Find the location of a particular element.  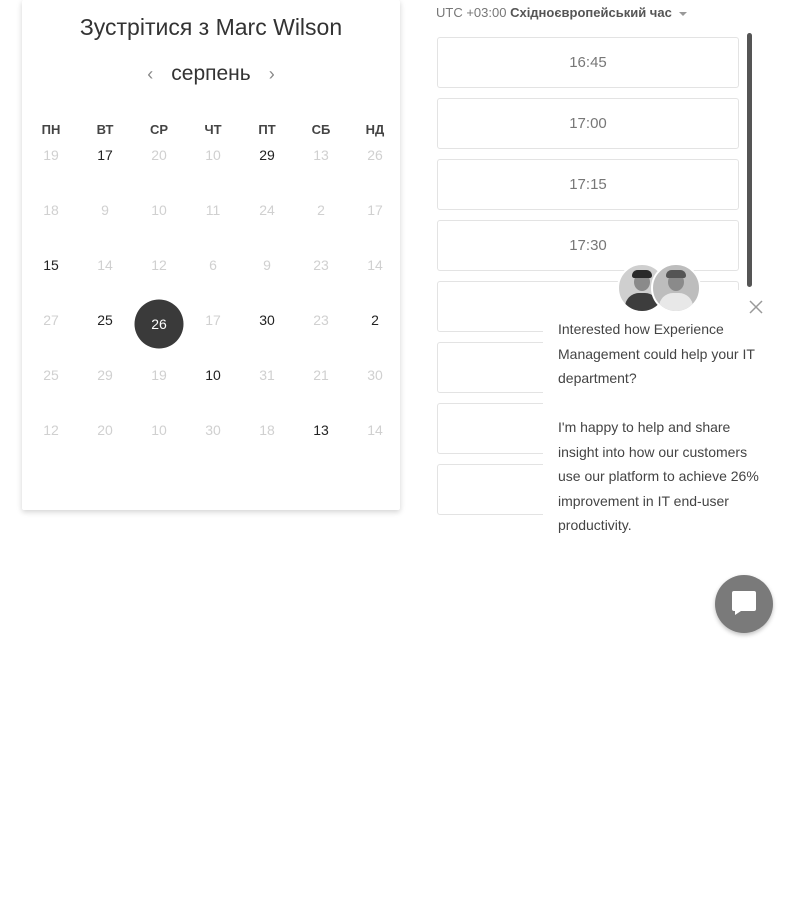

day-number: 25 is located at coordinates (105, 320).